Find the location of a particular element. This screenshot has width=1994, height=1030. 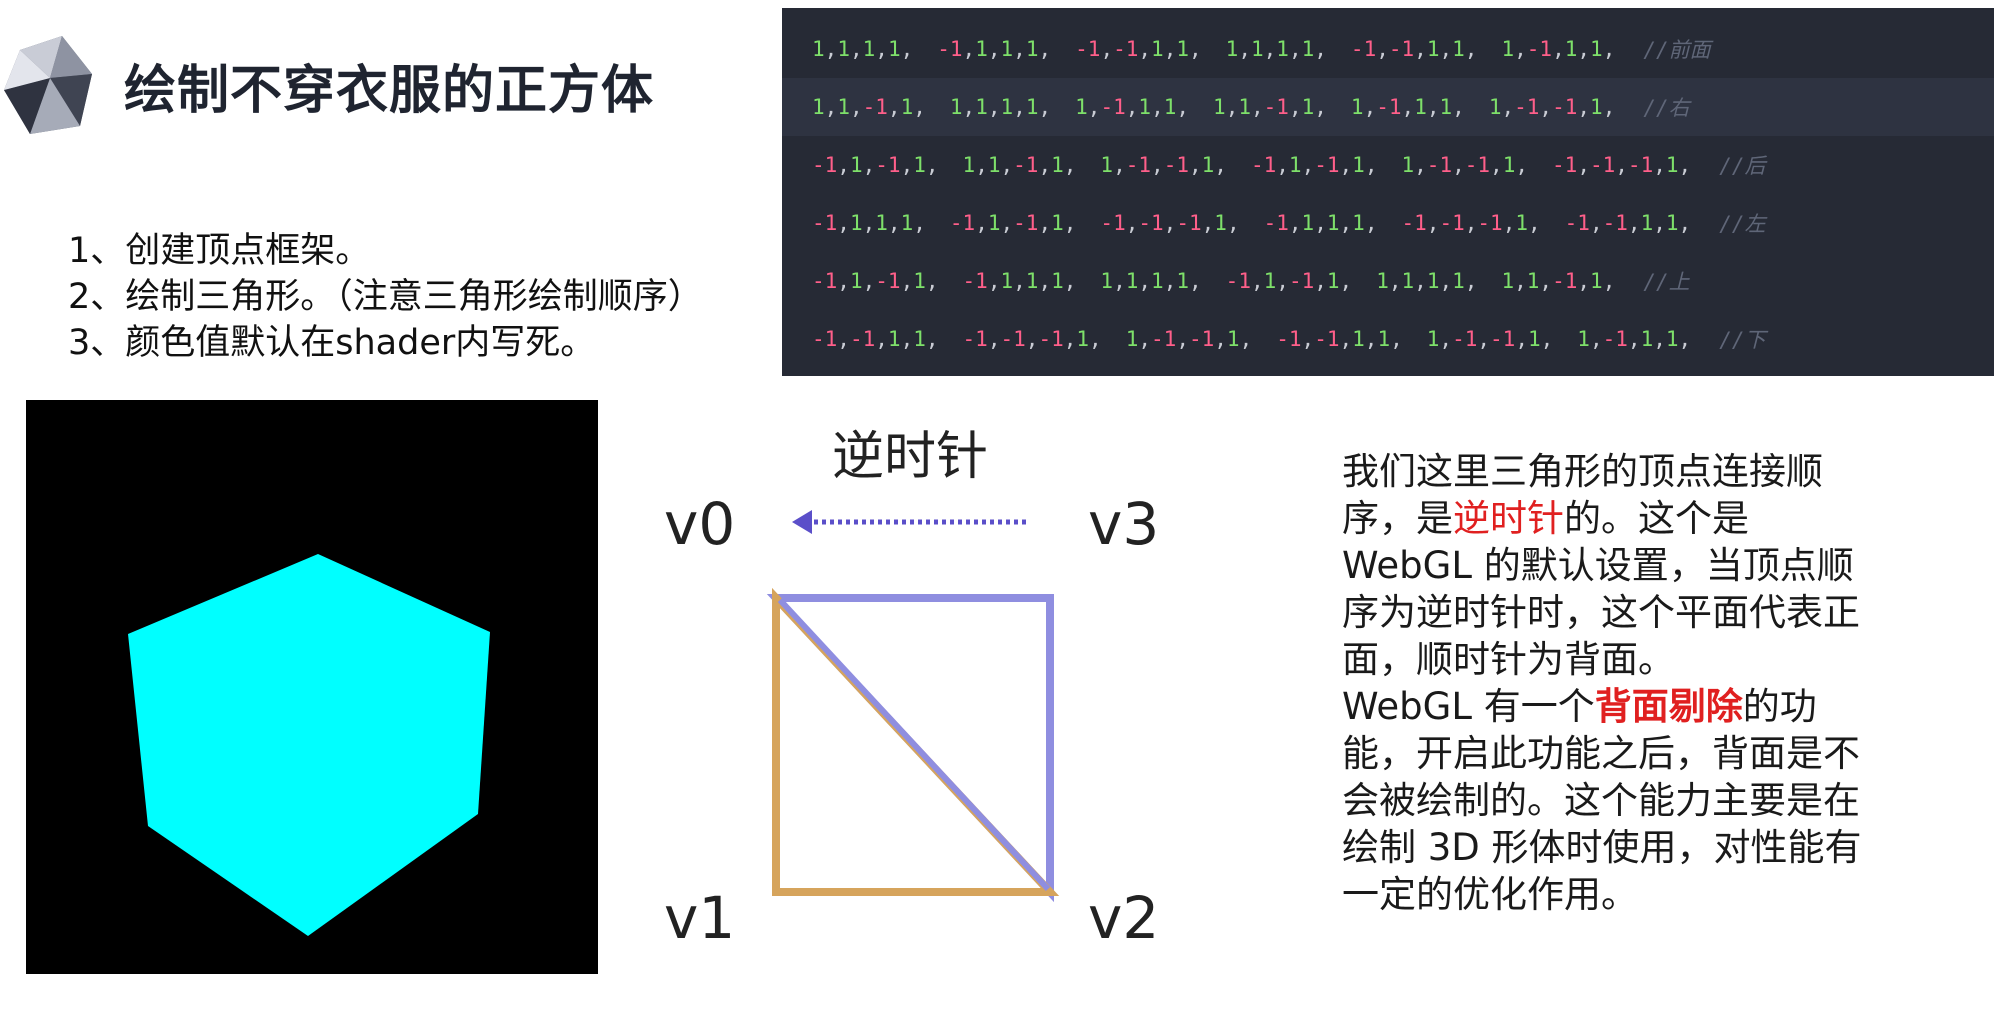

crystal-logo-icon is located at coordinates (48, 85).